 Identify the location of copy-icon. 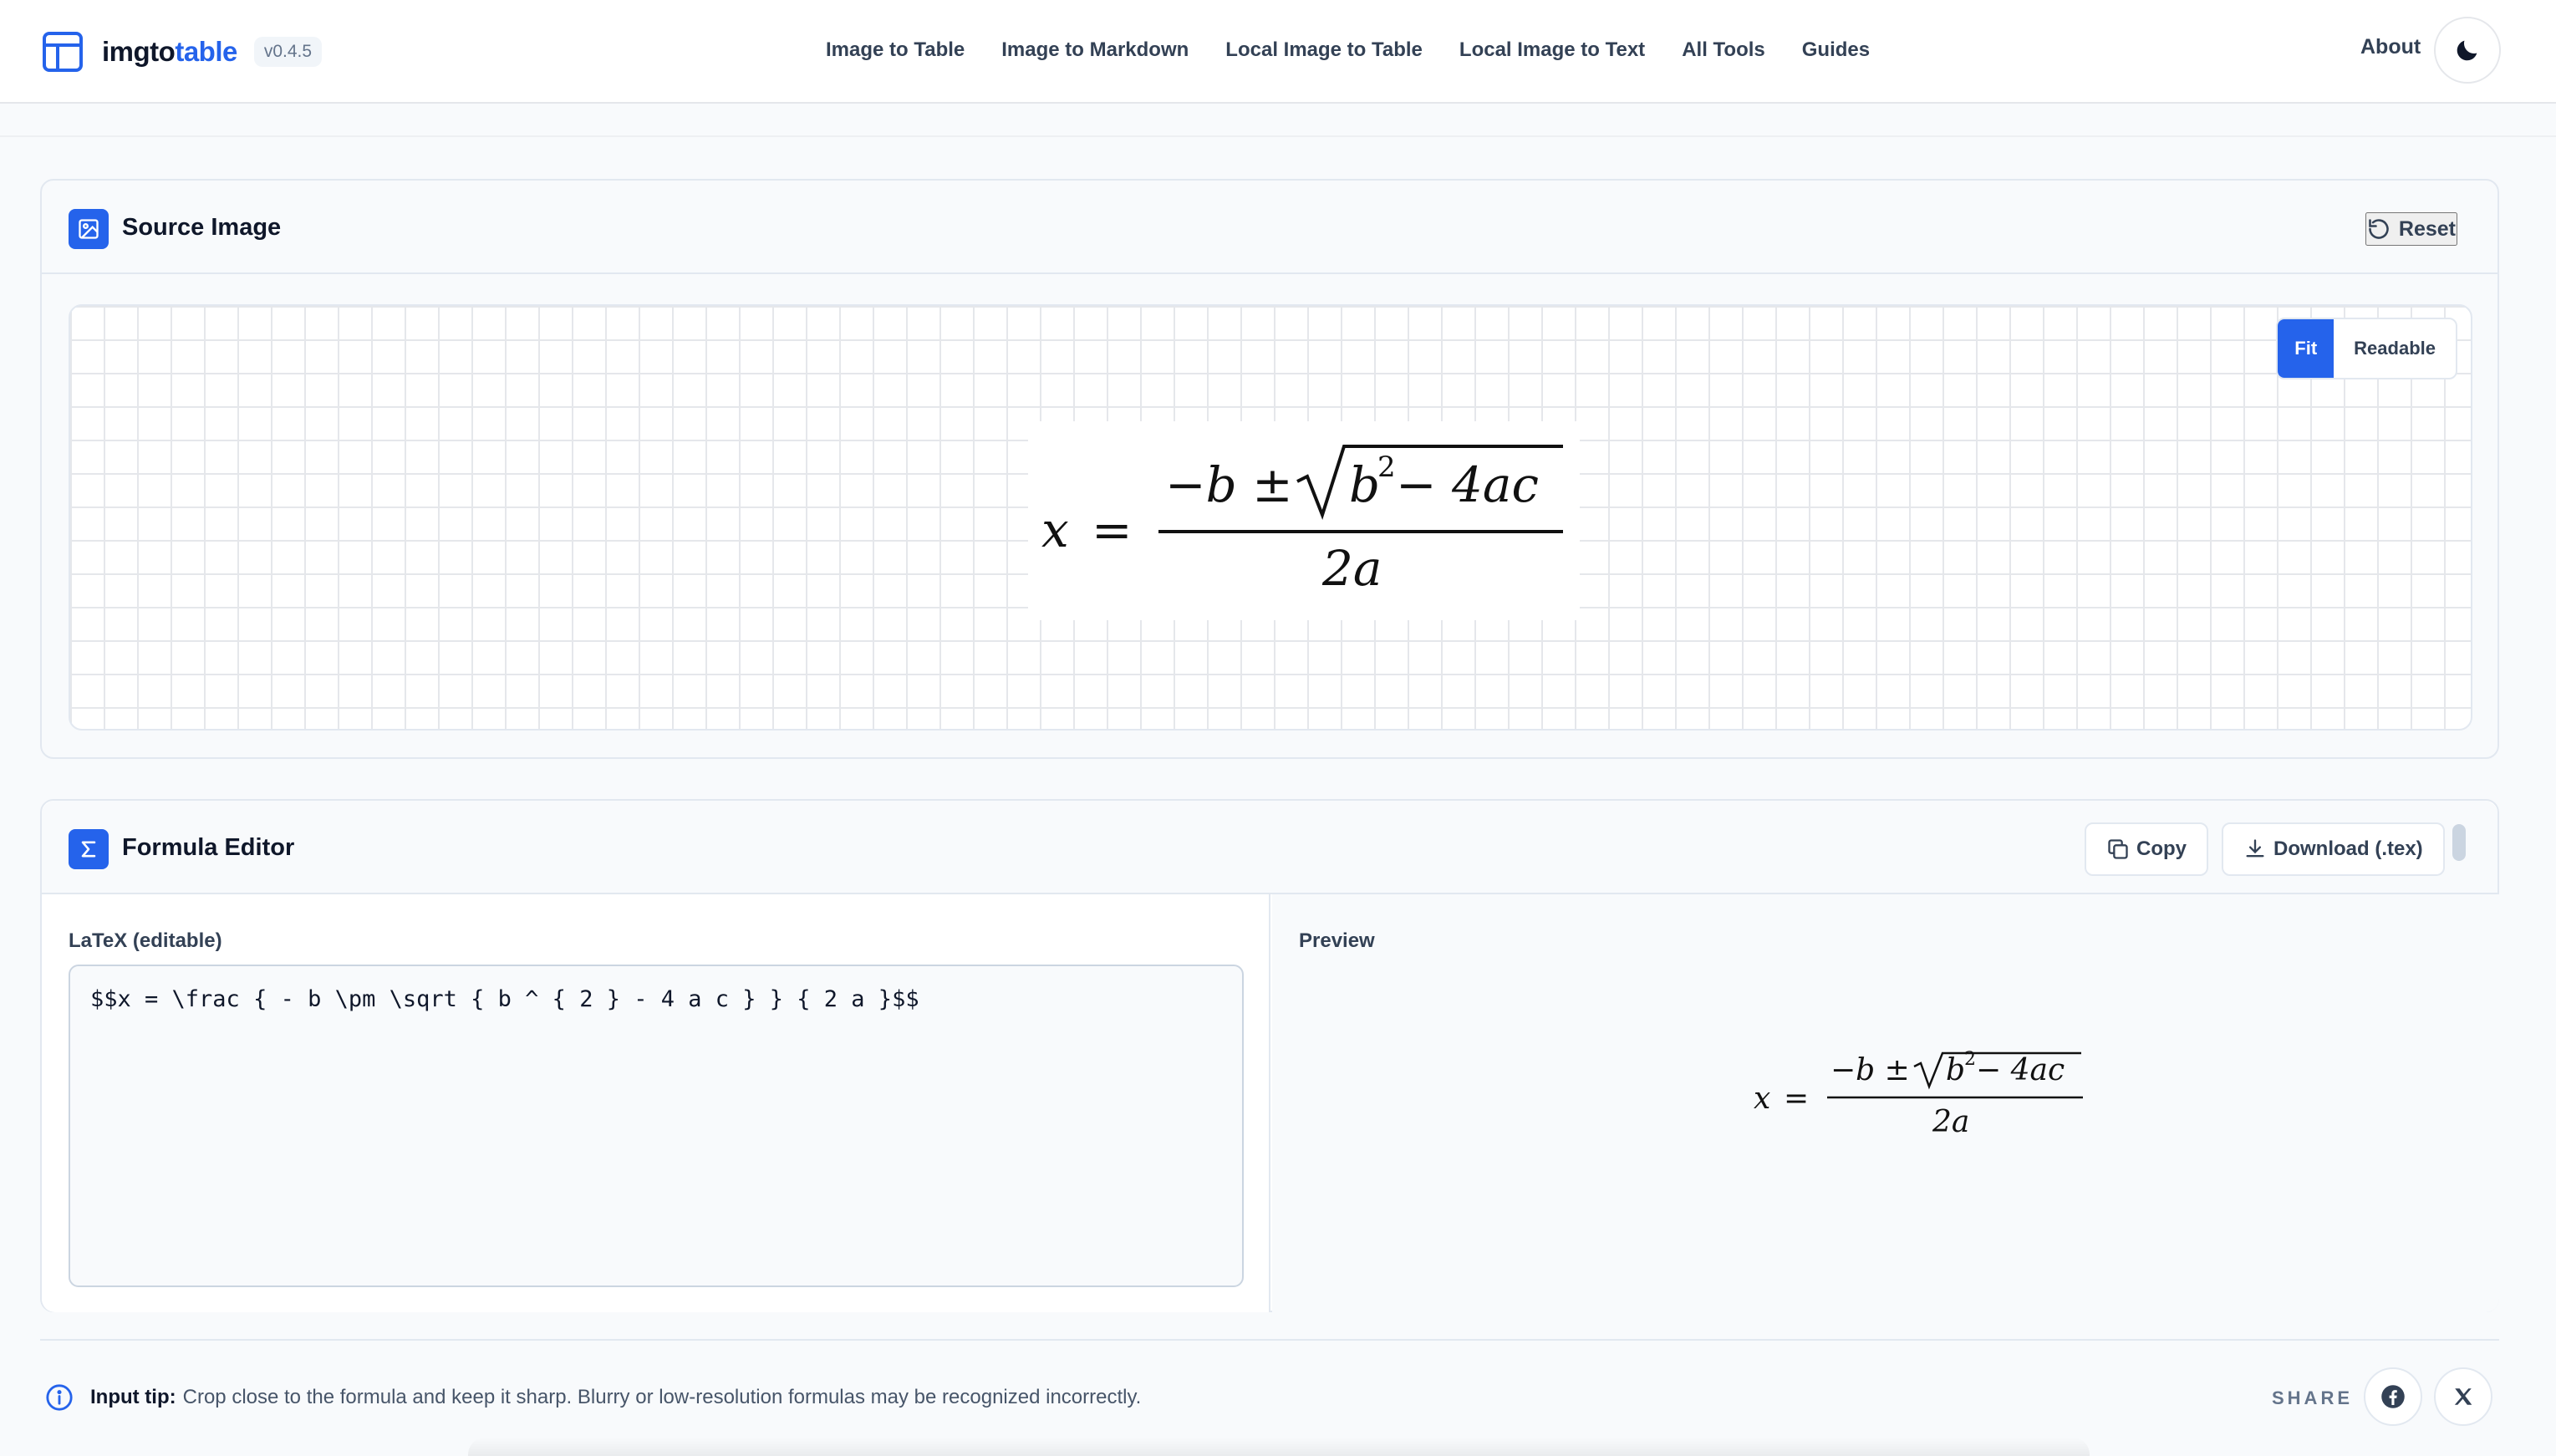
(2118, 849).